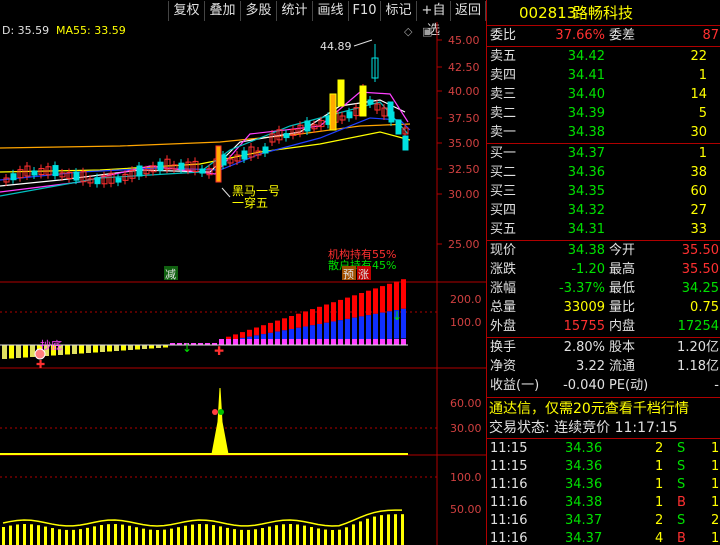 The width and height of the screenshot is (720, 545). What do you see at coordinates (604, 307) in the screenshot?
I see `stat-row: 总量 33009 量比 0.75` at bounding box center [604, 307].